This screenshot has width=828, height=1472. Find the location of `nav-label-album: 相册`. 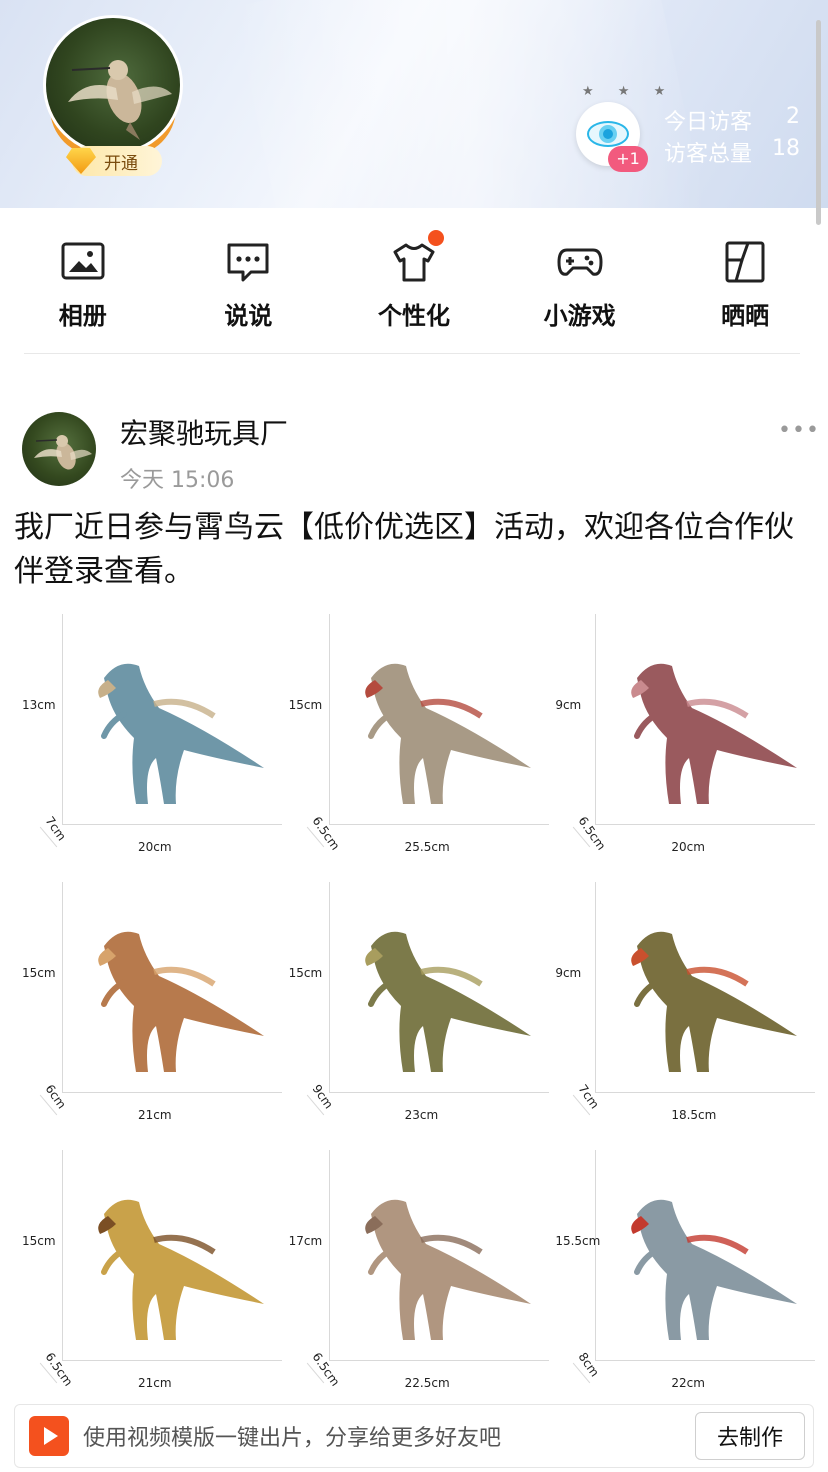

nav-label-album: 相册 is located at coordinates (82, 316).